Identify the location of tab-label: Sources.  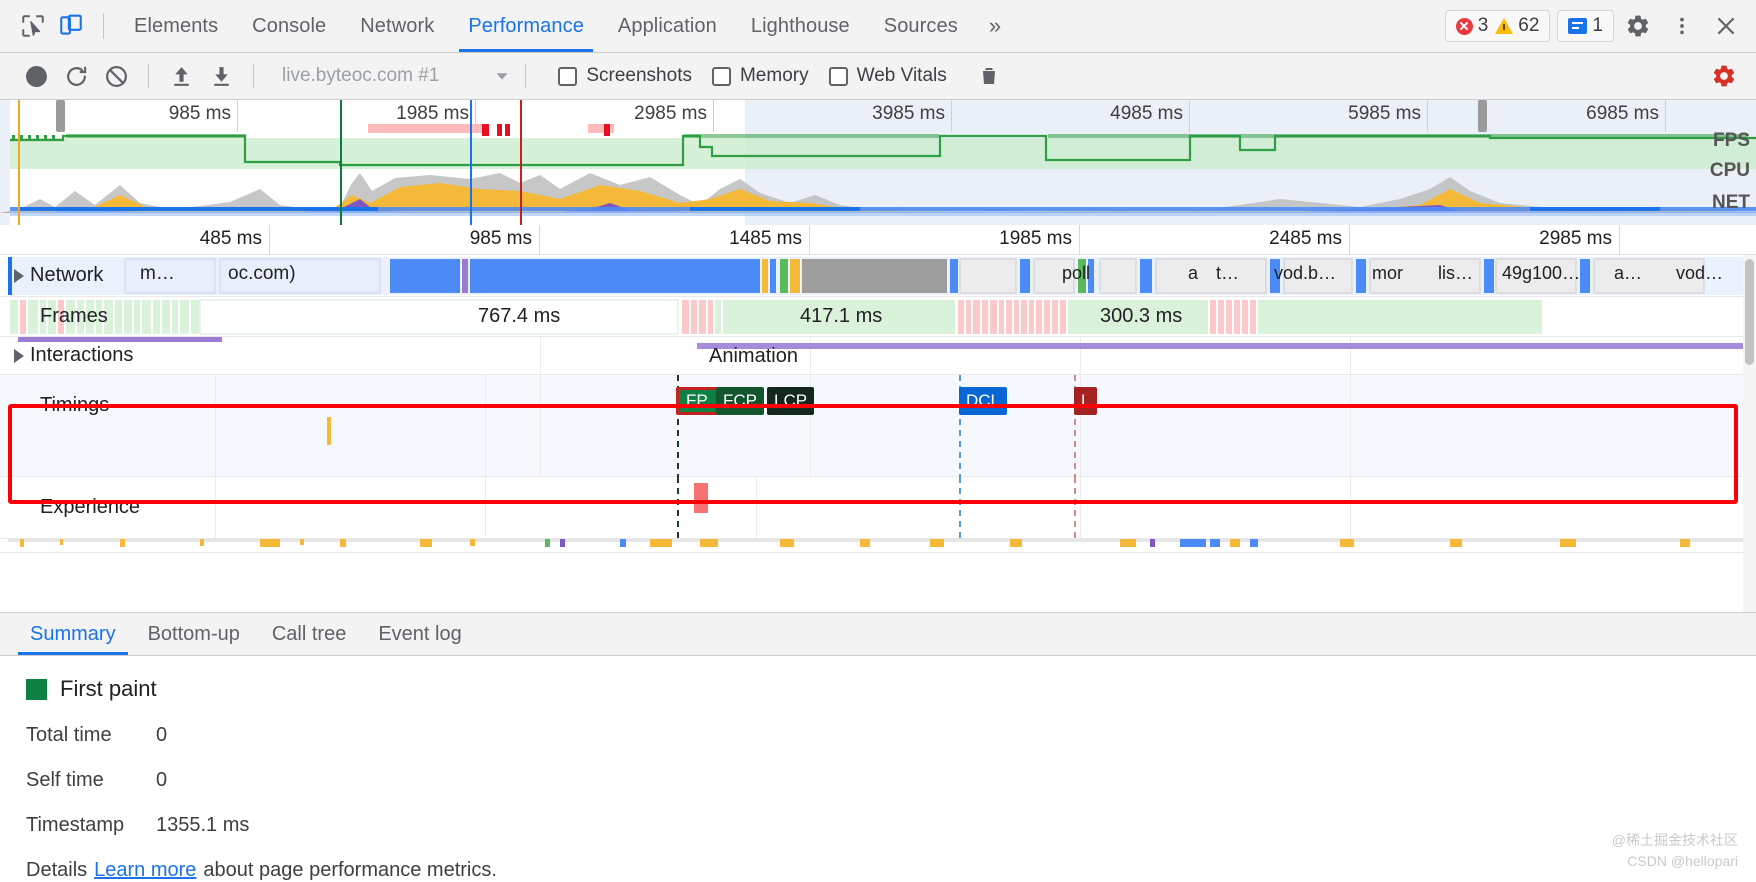
(920, 25).